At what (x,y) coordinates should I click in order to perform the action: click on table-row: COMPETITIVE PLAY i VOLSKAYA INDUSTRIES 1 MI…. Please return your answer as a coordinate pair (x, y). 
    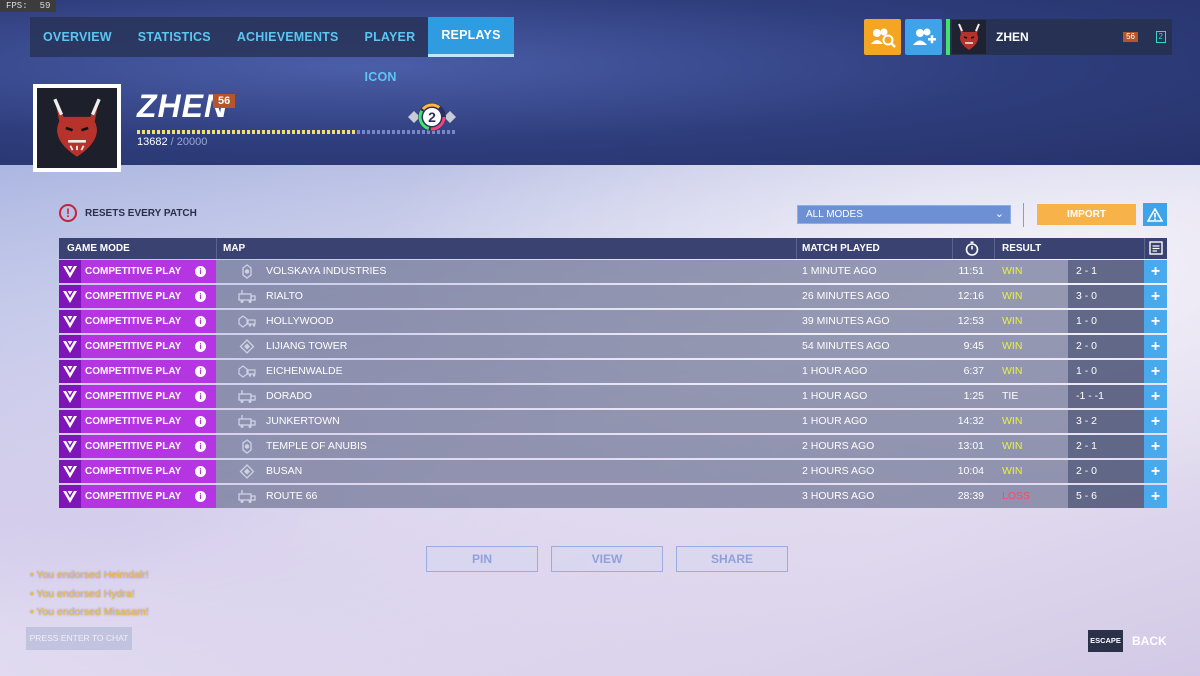
    Looking at the image, I should click on (613, 271).